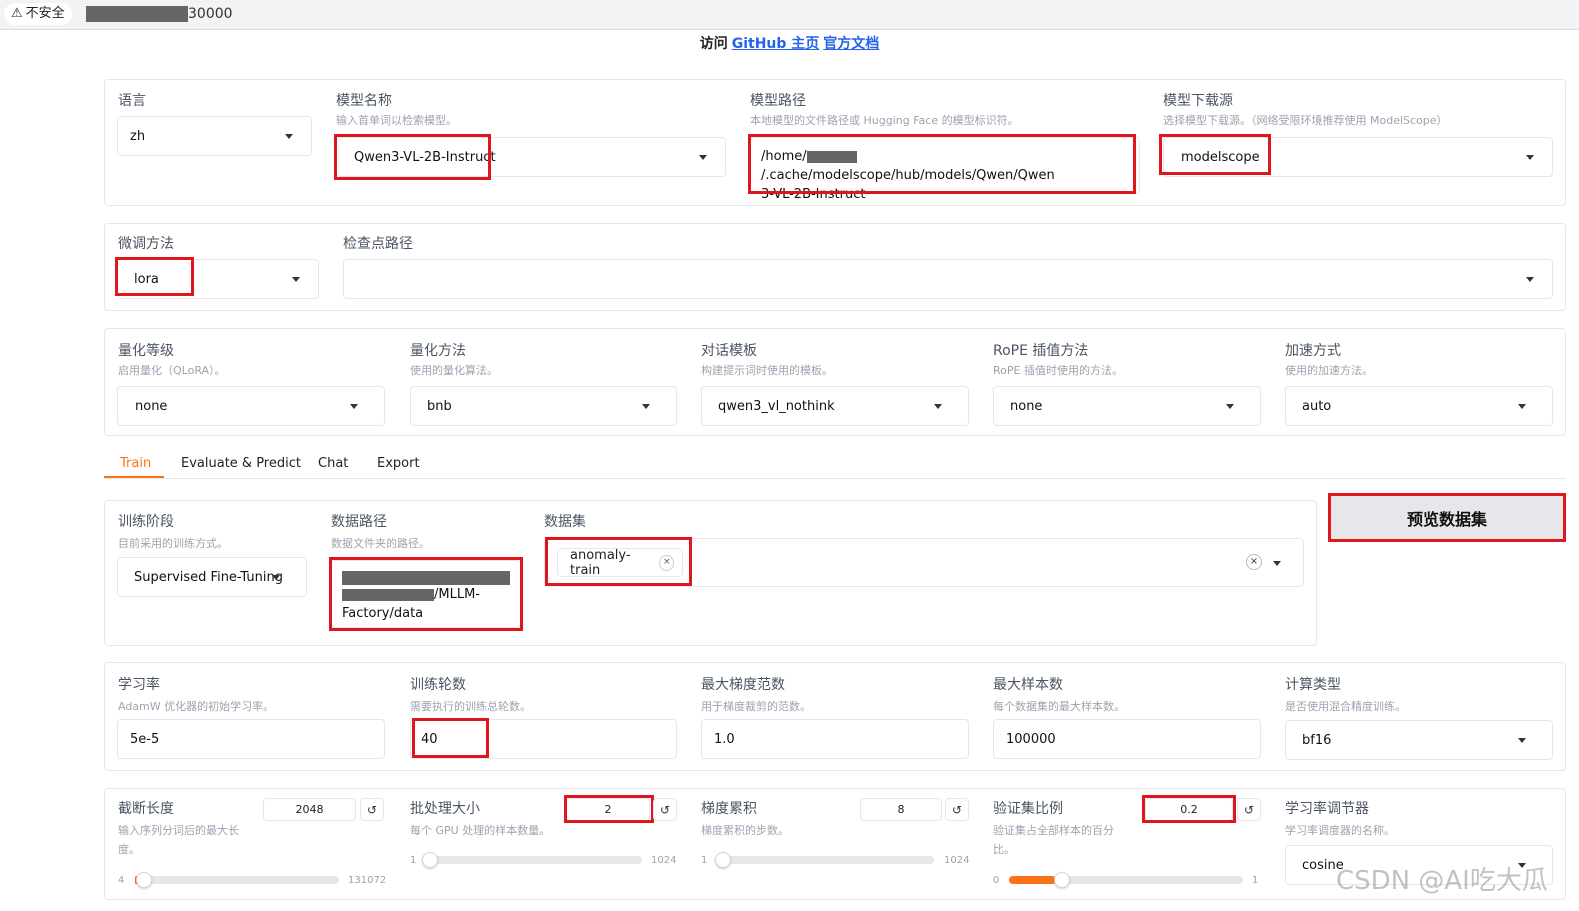 The height and width of the screenshot is (911, 1579). Describe the element at coordinates (948, 279) in the screenshot. I see `checkpoint-select` at that location.